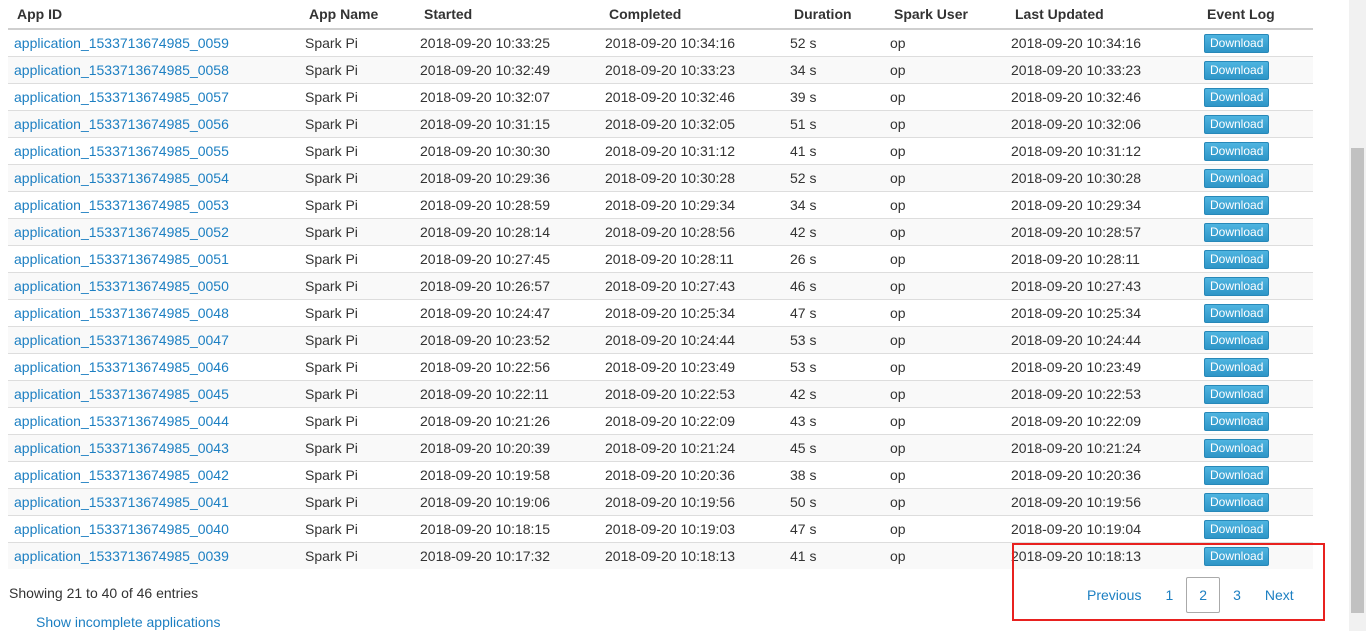  What do you see at coordinates (1076, 178) in the screenshot?
I see `last-updated-text: 2018-09-20 10:30:28` at bounding box center [1076, 178].